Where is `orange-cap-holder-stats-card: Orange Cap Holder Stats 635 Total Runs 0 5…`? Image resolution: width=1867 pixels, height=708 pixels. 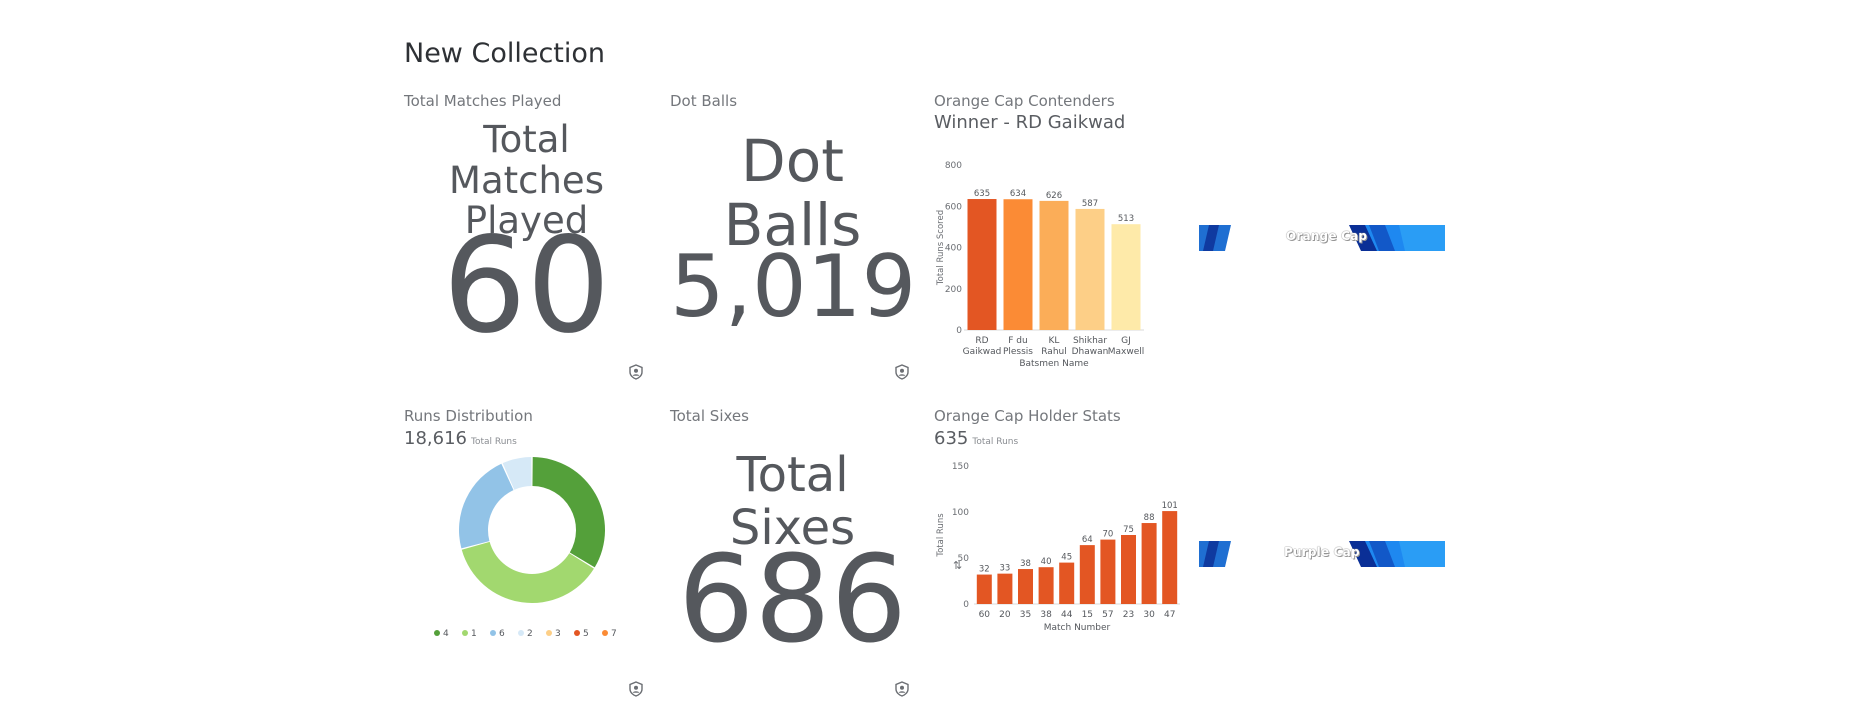
orange-cap-holder-stats-card: Orange Cap Holder Stats 635 Total Runs 0 5… is located at coordinates (1064, 557).